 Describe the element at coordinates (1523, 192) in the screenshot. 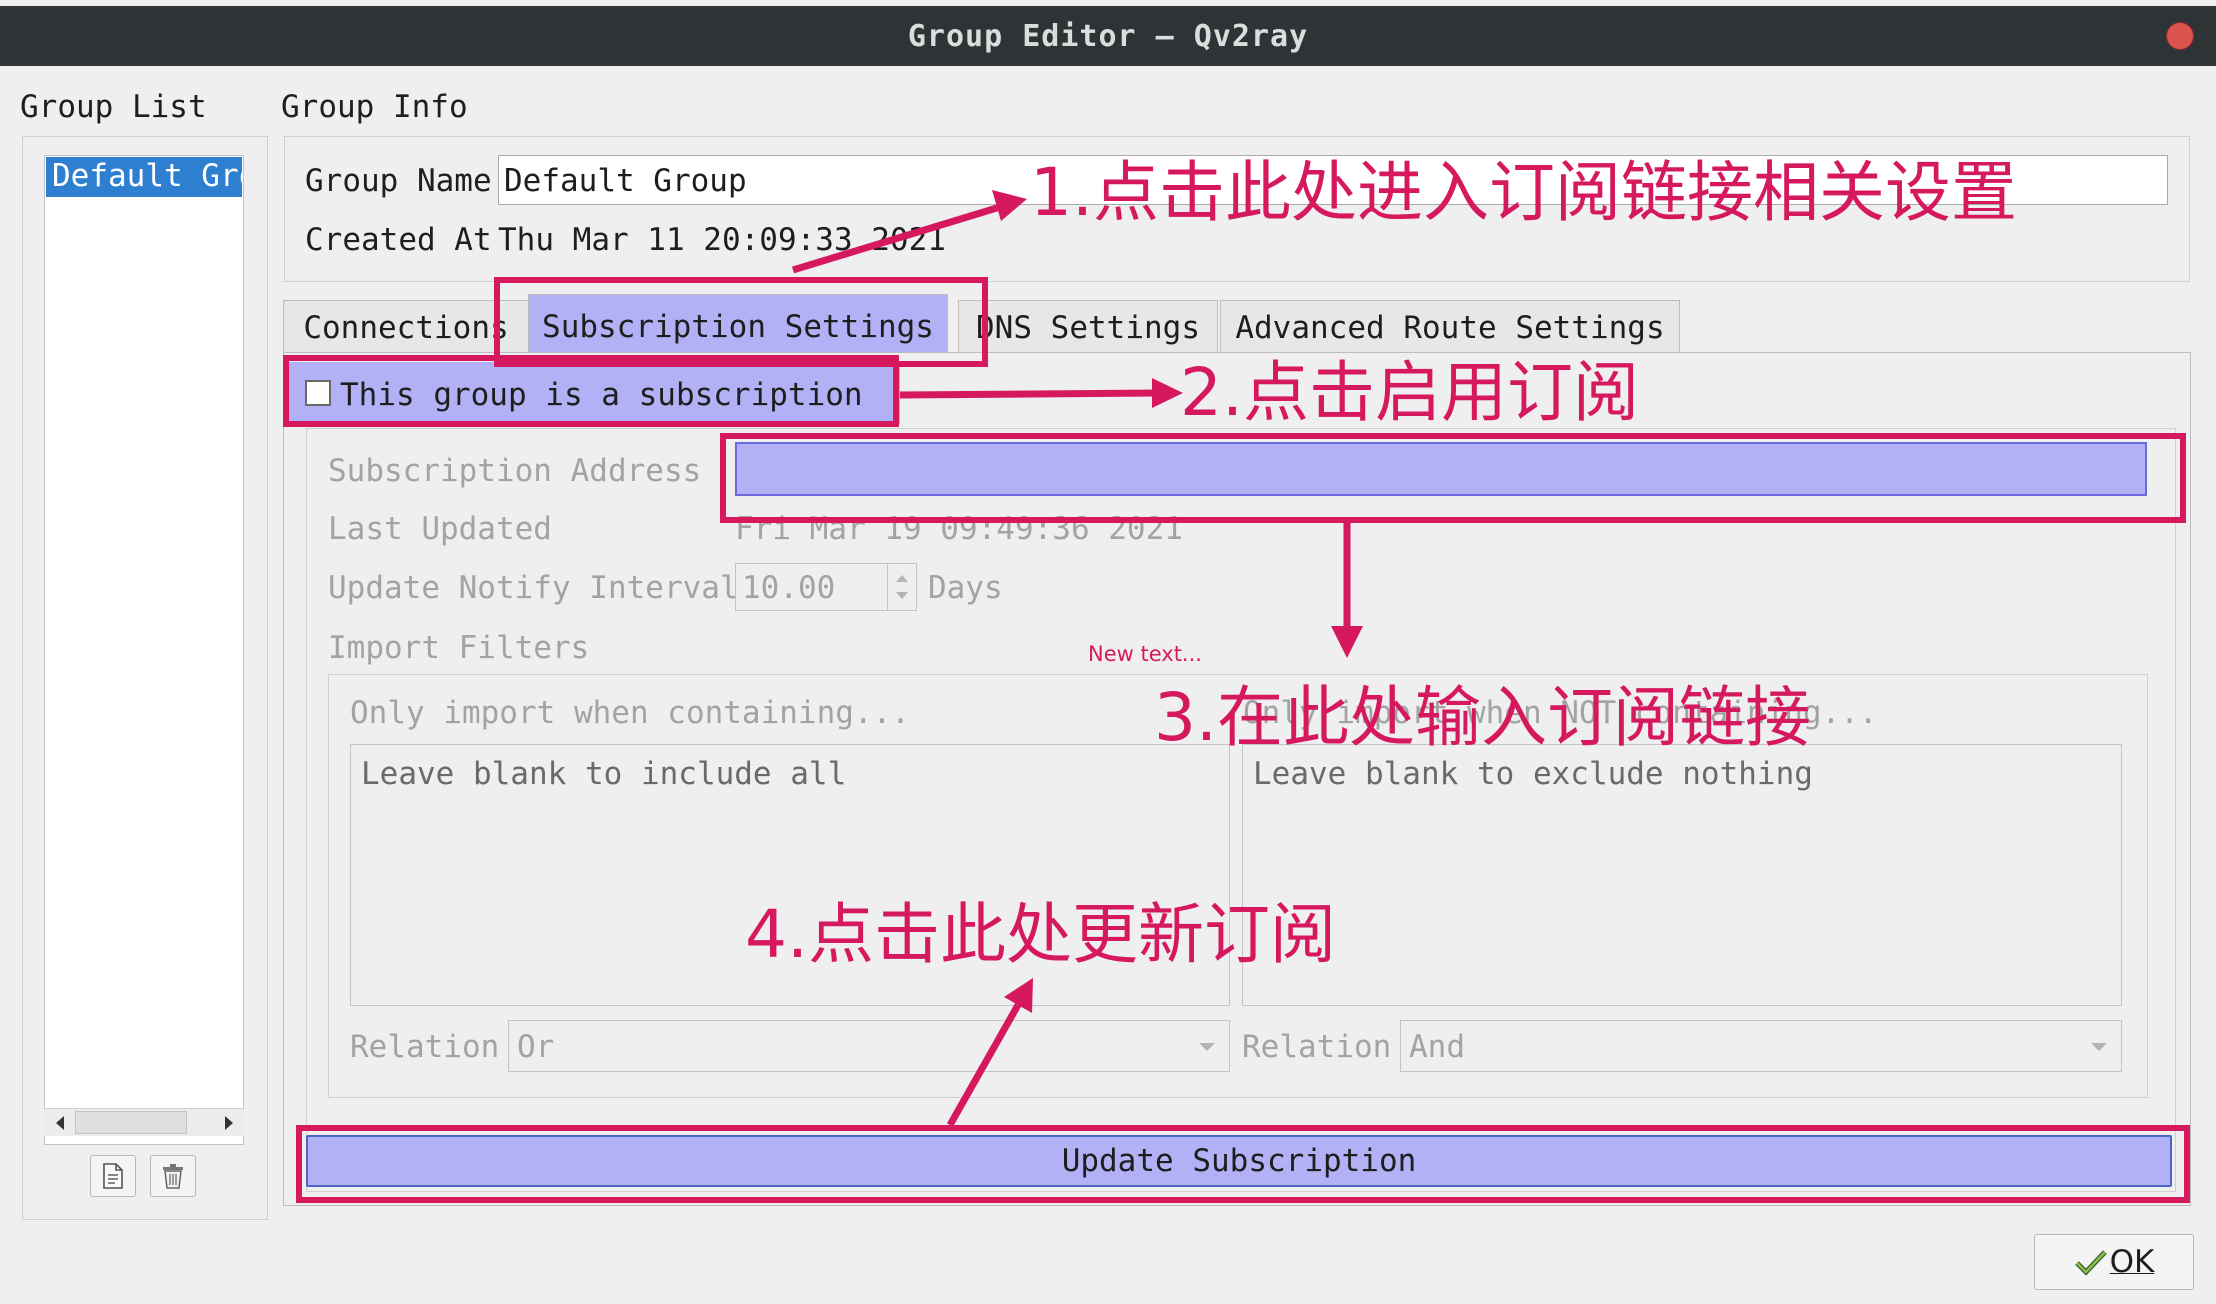

I see `annotation-step1: 1.点击此处进入订阅链接相关设置` at that location.